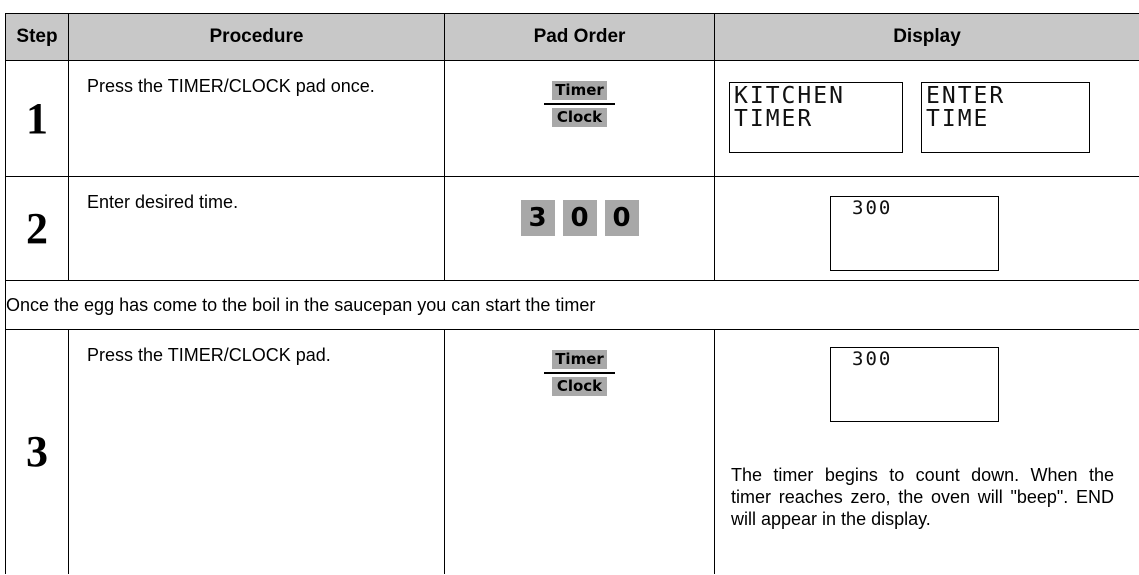  I want to click on header-row: Step Procedure Pad Order Display, so click(572, 37).